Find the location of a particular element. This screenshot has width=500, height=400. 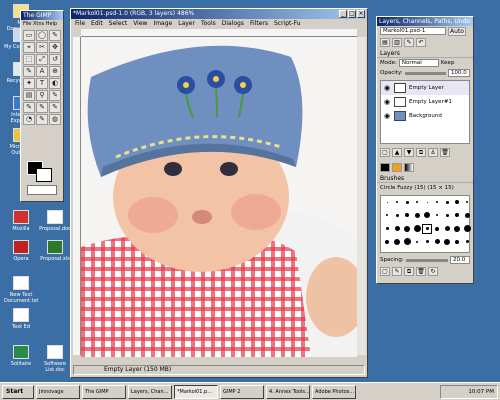

toolbox-title: The GIMP is located at coordinates (42, 15).